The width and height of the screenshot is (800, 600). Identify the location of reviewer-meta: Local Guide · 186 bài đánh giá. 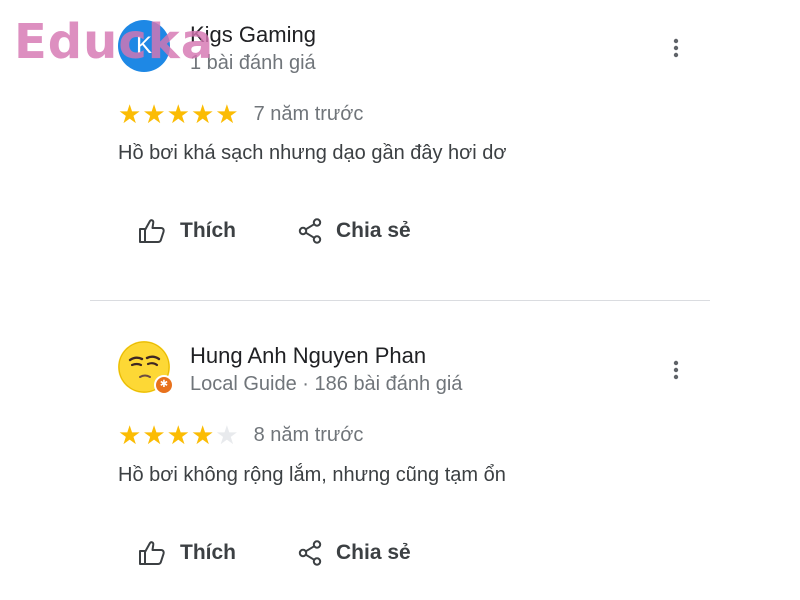
(326, 384).